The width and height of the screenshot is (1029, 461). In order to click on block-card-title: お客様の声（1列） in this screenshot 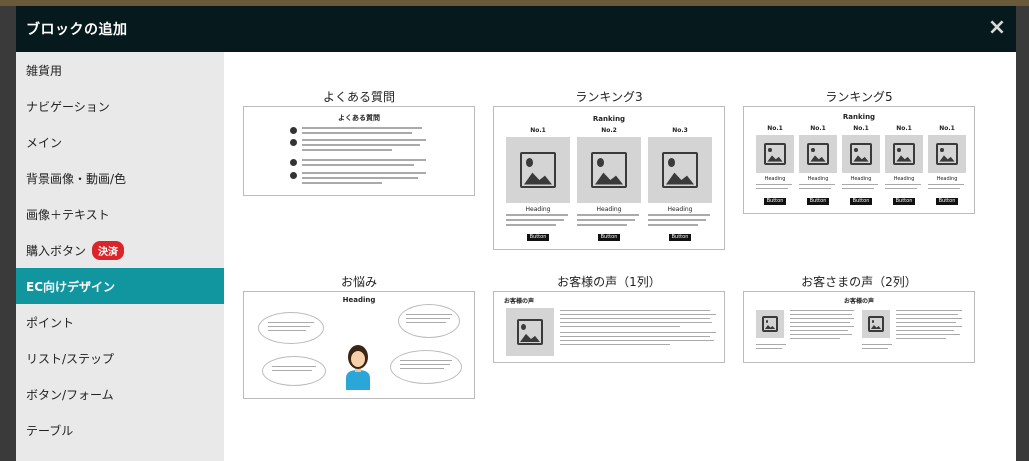, I will do `click(609, 282)`.